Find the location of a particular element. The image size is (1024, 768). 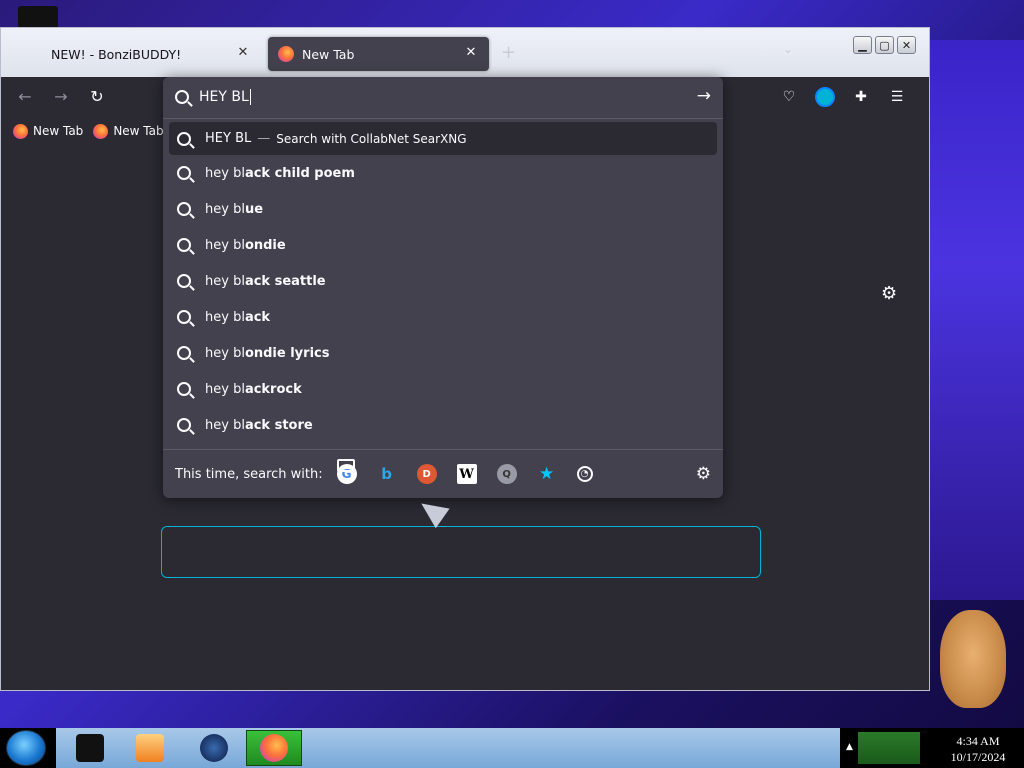

settings-gear-icon: ⚙ is located at coordinates (889, 293).